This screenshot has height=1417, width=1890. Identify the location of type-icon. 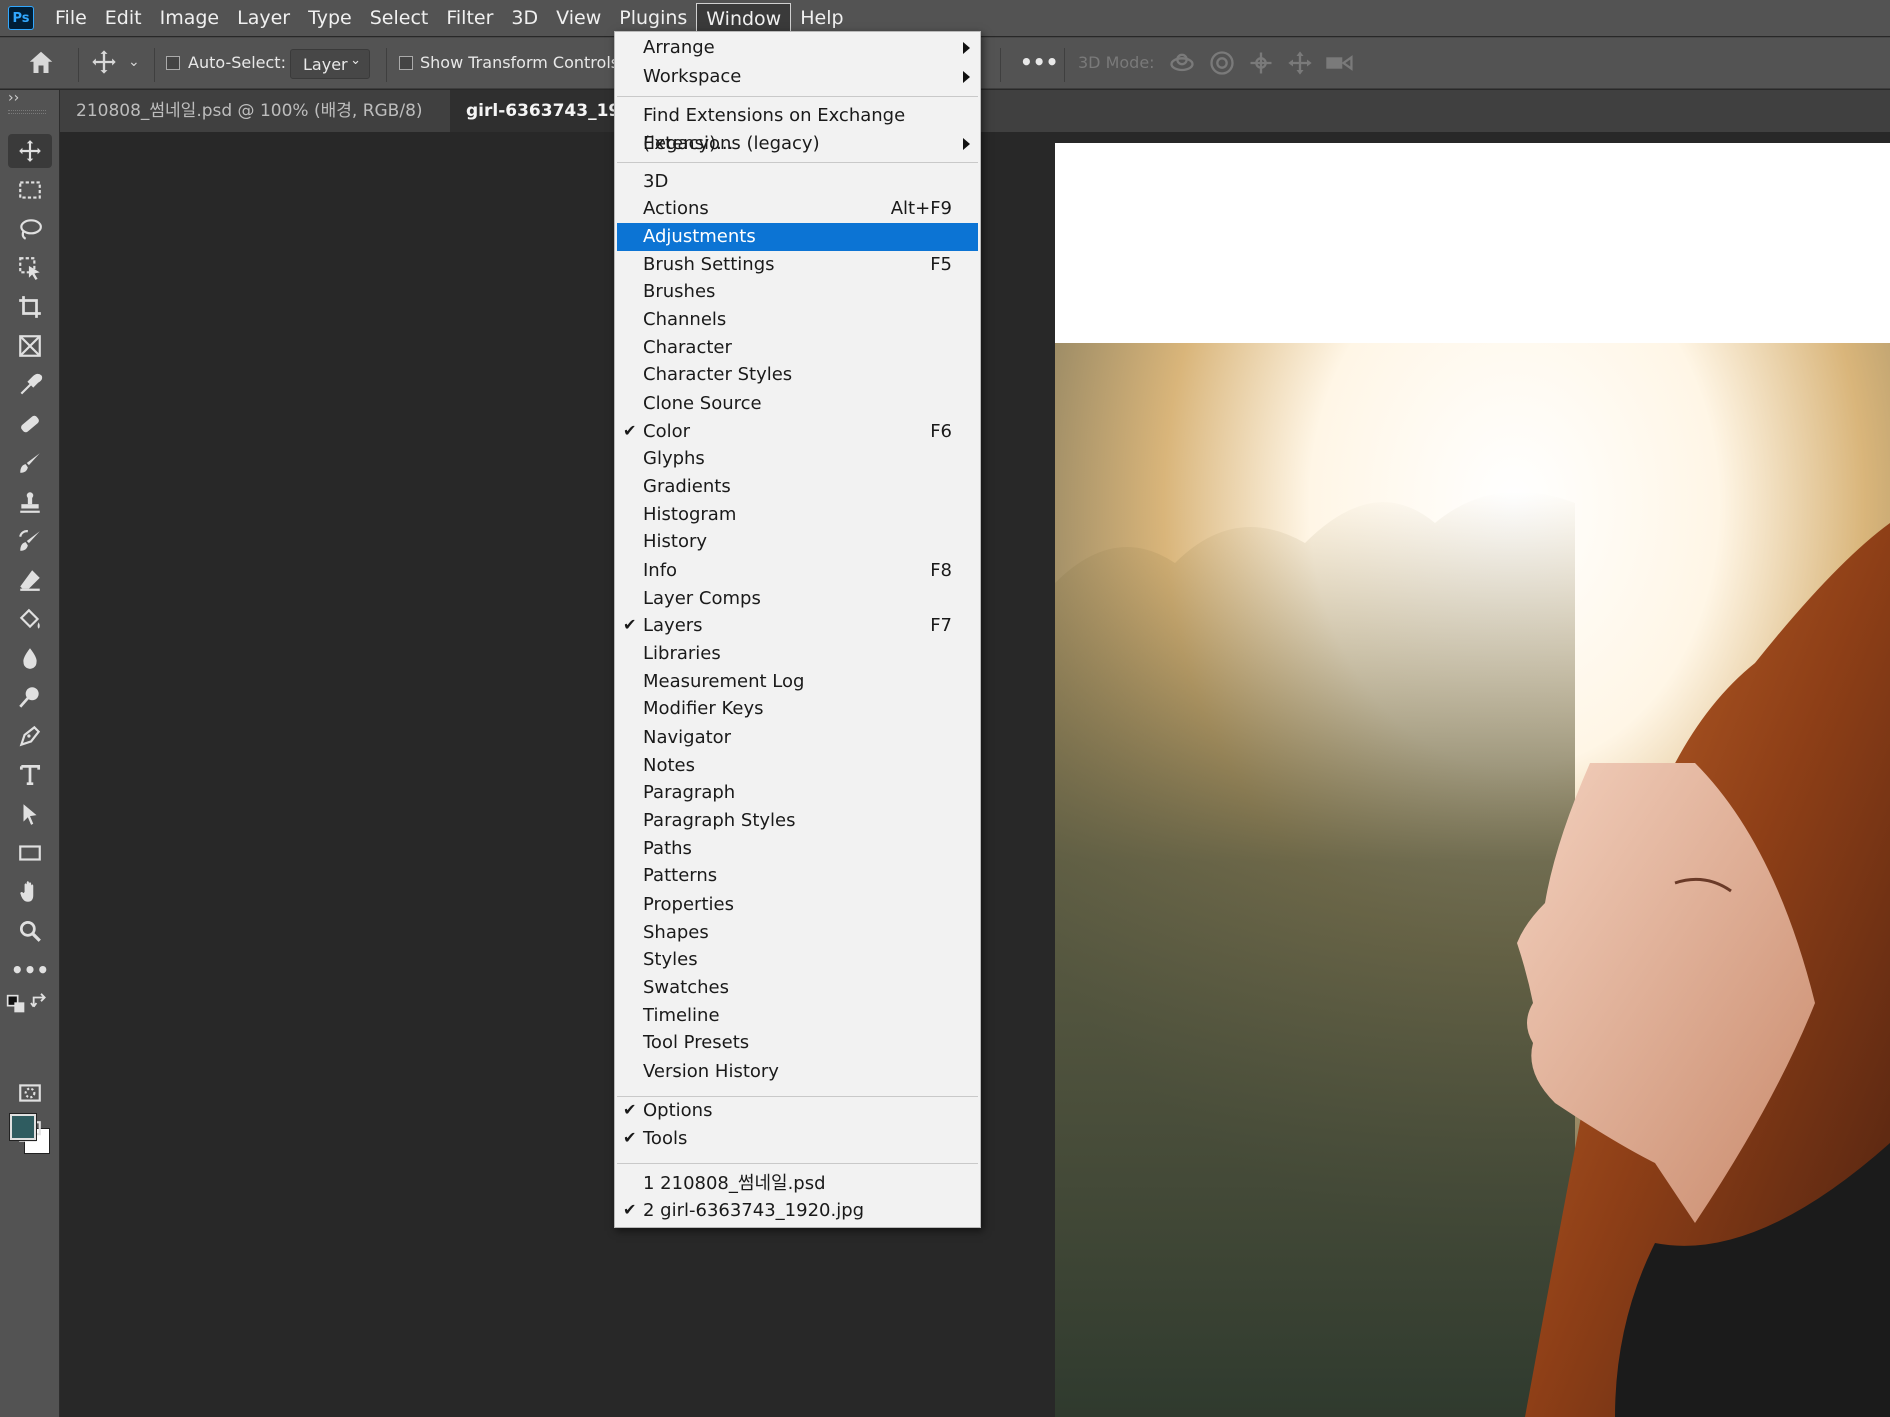
(30, 775).